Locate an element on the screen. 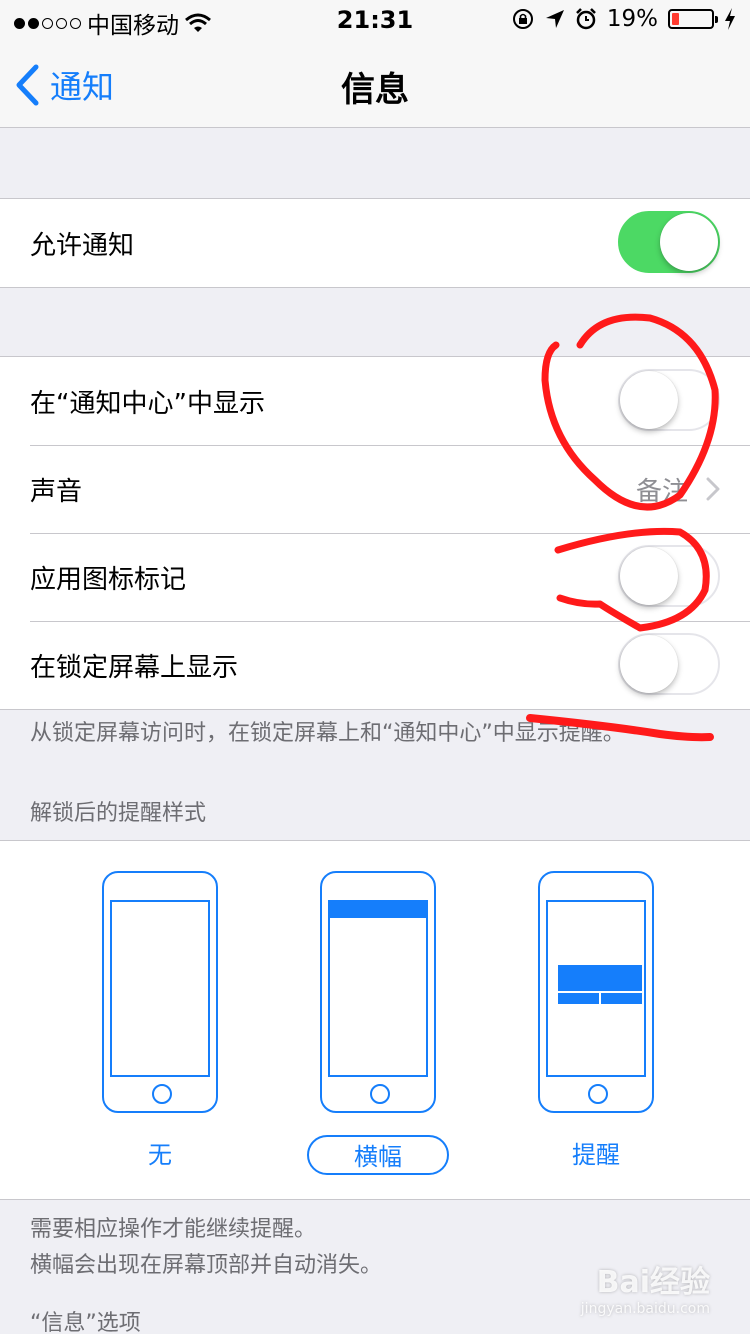  rotation-lock-icon is located at coordinates (522, 19).